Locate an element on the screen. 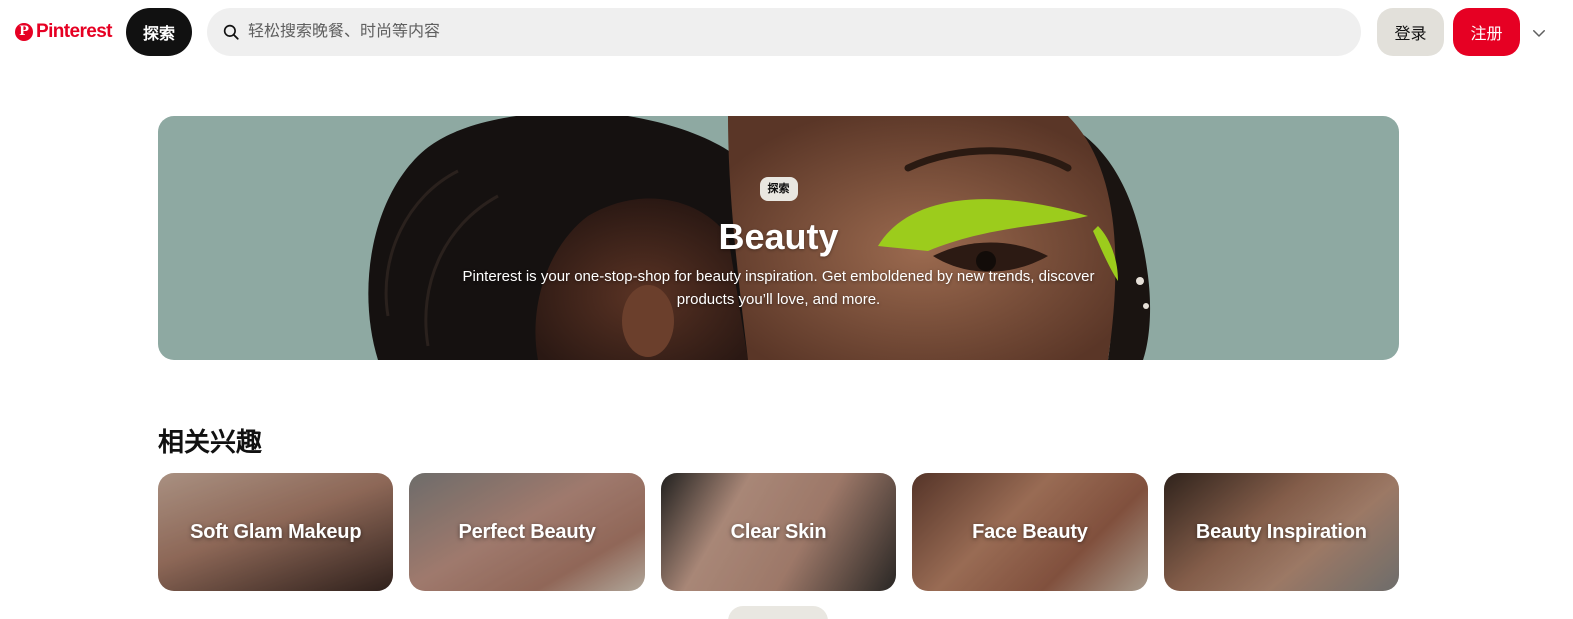  interest-card: Clear Skin is located at coordinates (778, 532).